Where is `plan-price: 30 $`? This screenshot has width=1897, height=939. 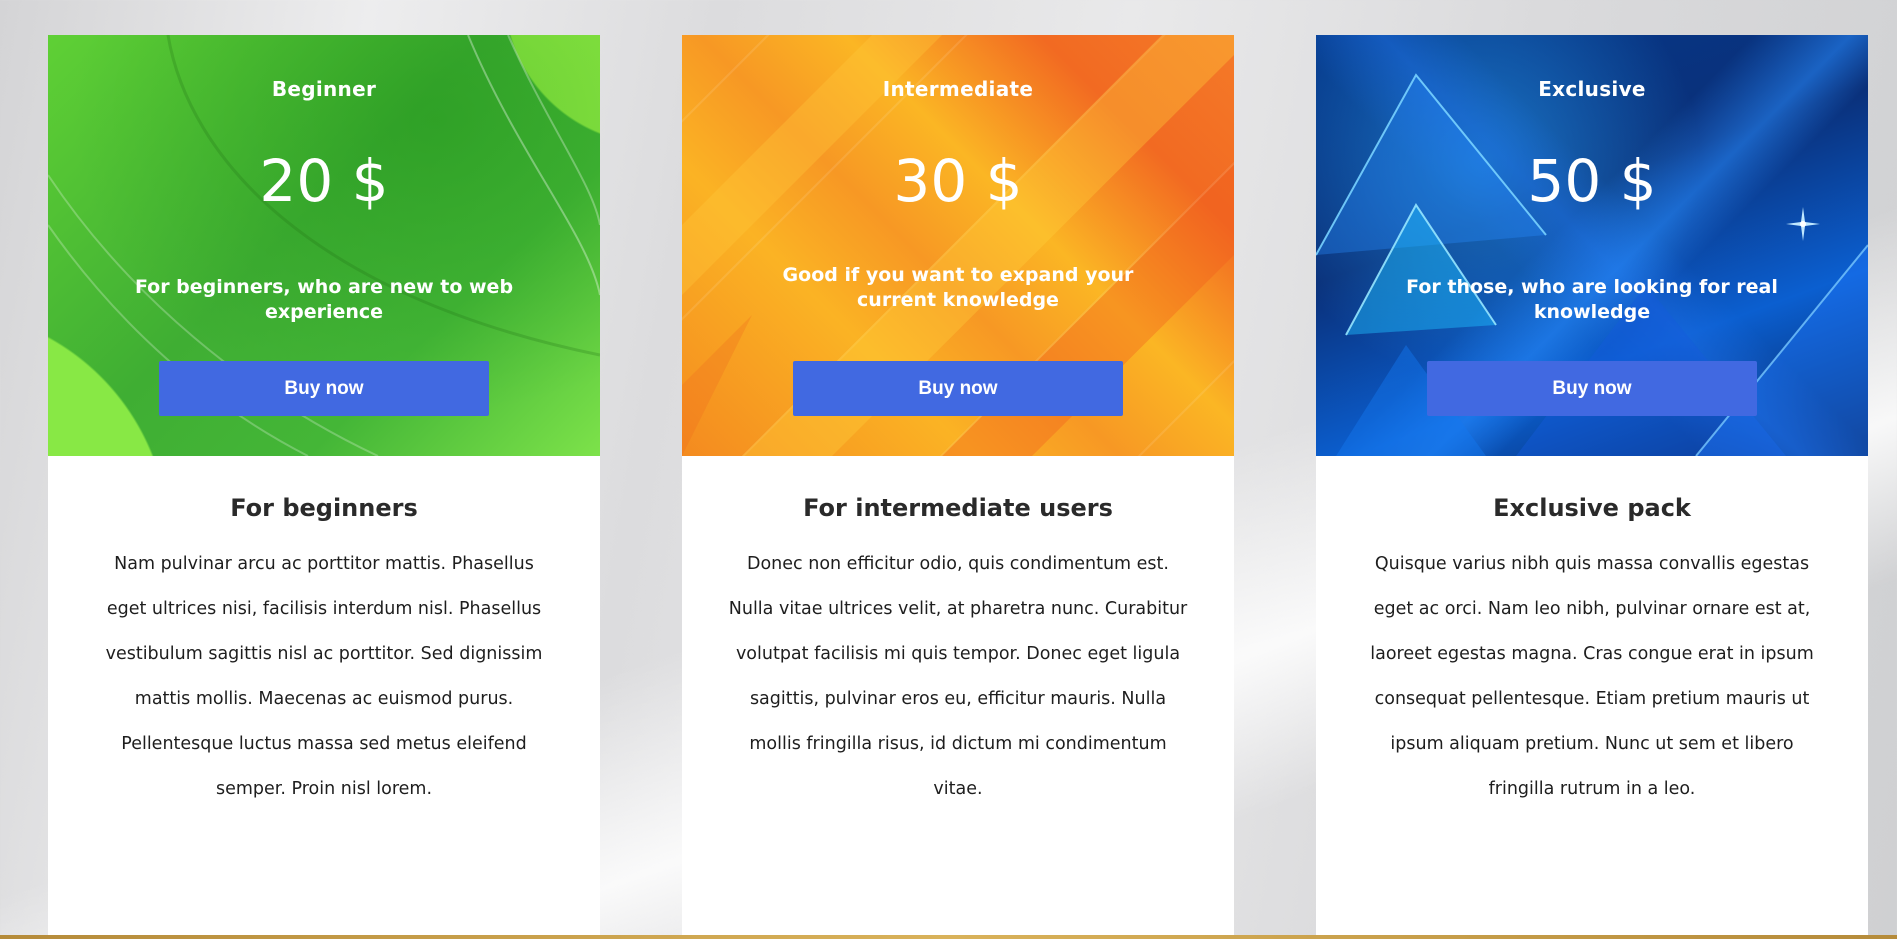 plan-price: 30 $ is located at coordinates (958, 181).